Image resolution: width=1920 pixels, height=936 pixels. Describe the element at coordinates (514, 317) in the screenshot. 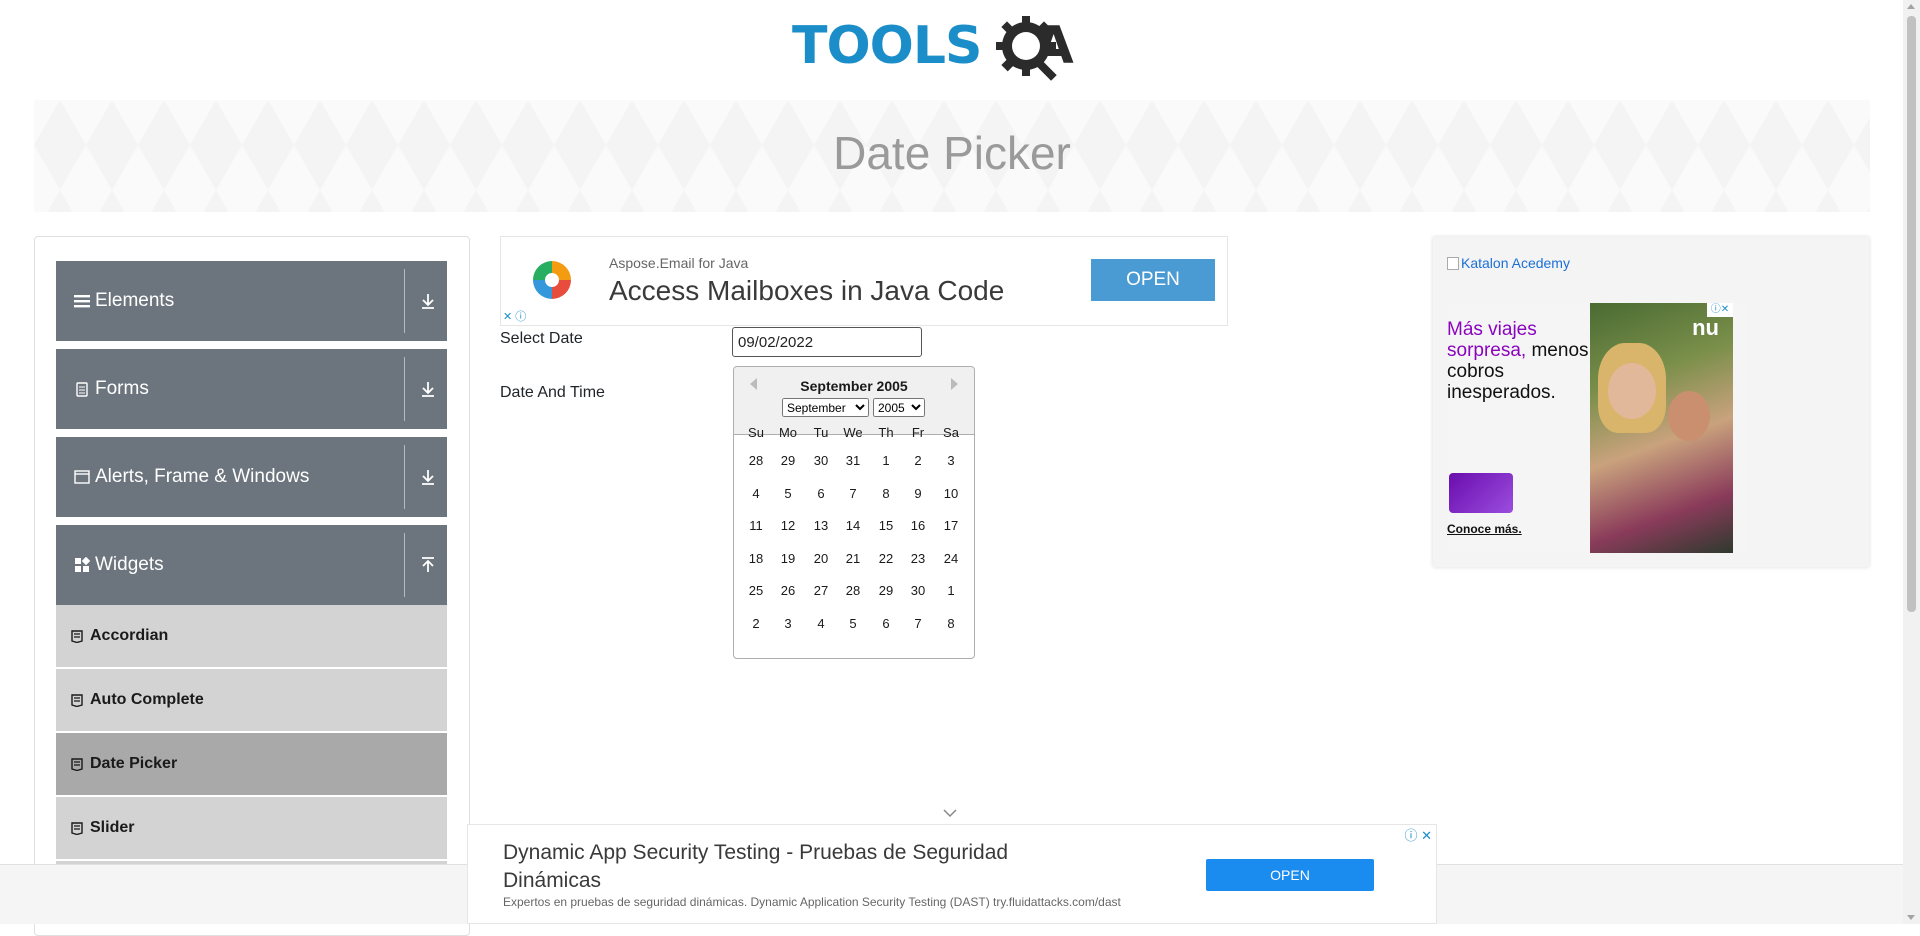

I see `ad-close-info-icons: ✕ ⓘ` at that location.